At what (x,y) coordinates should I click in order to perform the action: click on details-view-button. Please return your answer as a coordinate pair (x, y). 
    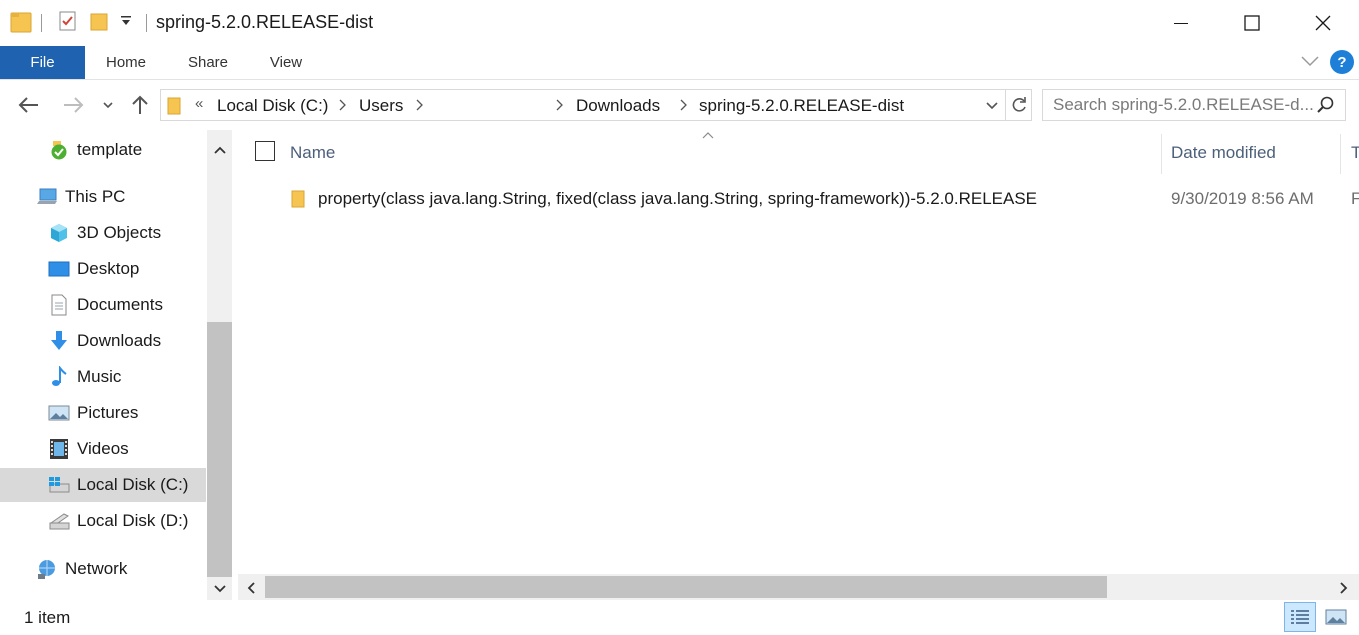
    Looking at the image, I should click on (1300, 617).